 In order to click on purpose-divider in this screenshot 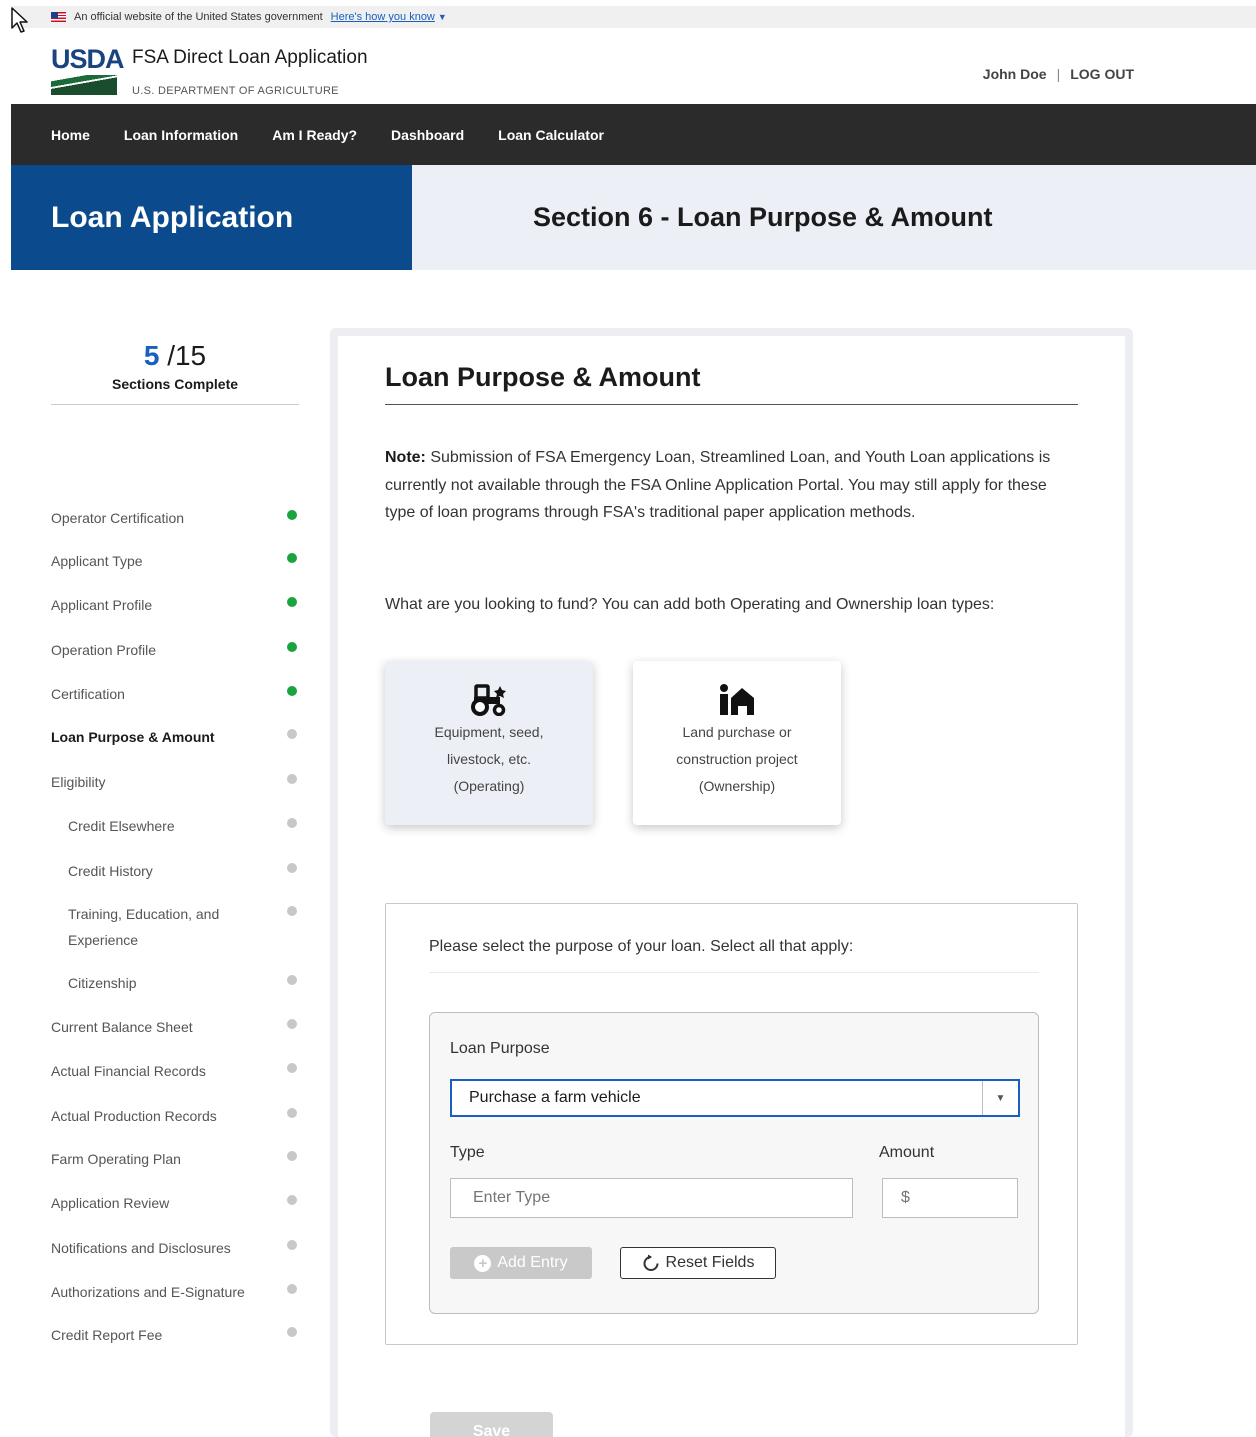, I will do `click(734, 972)`.